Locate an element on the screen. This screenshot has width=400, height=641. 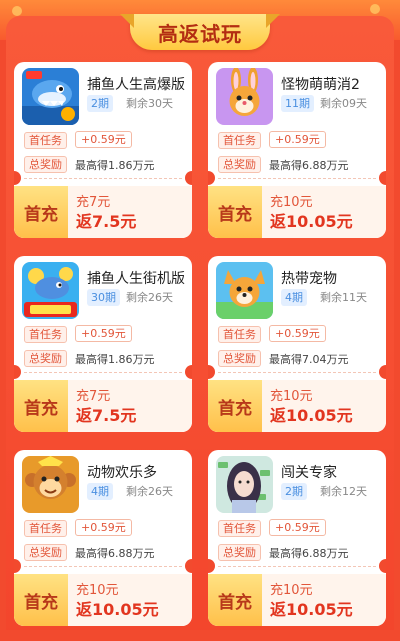
game-name: 动物欢乐多 is located at coordinates (122, 473).